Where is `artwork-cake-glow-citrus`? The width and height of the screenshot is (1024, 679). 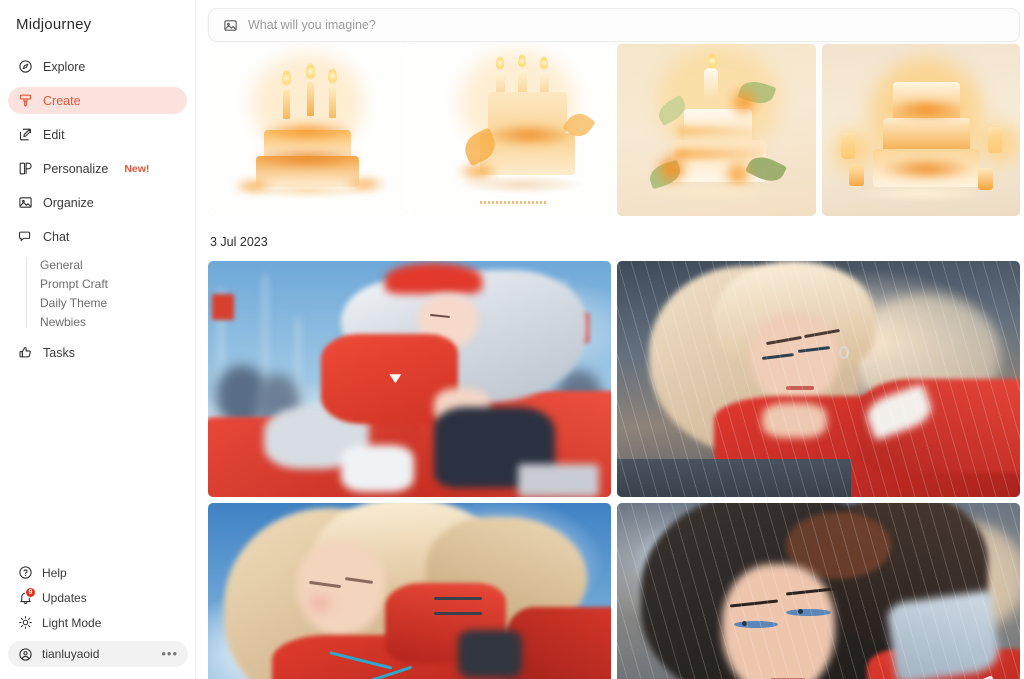
artwork-cake-glow-citrus is located at coordinates (716, 130).